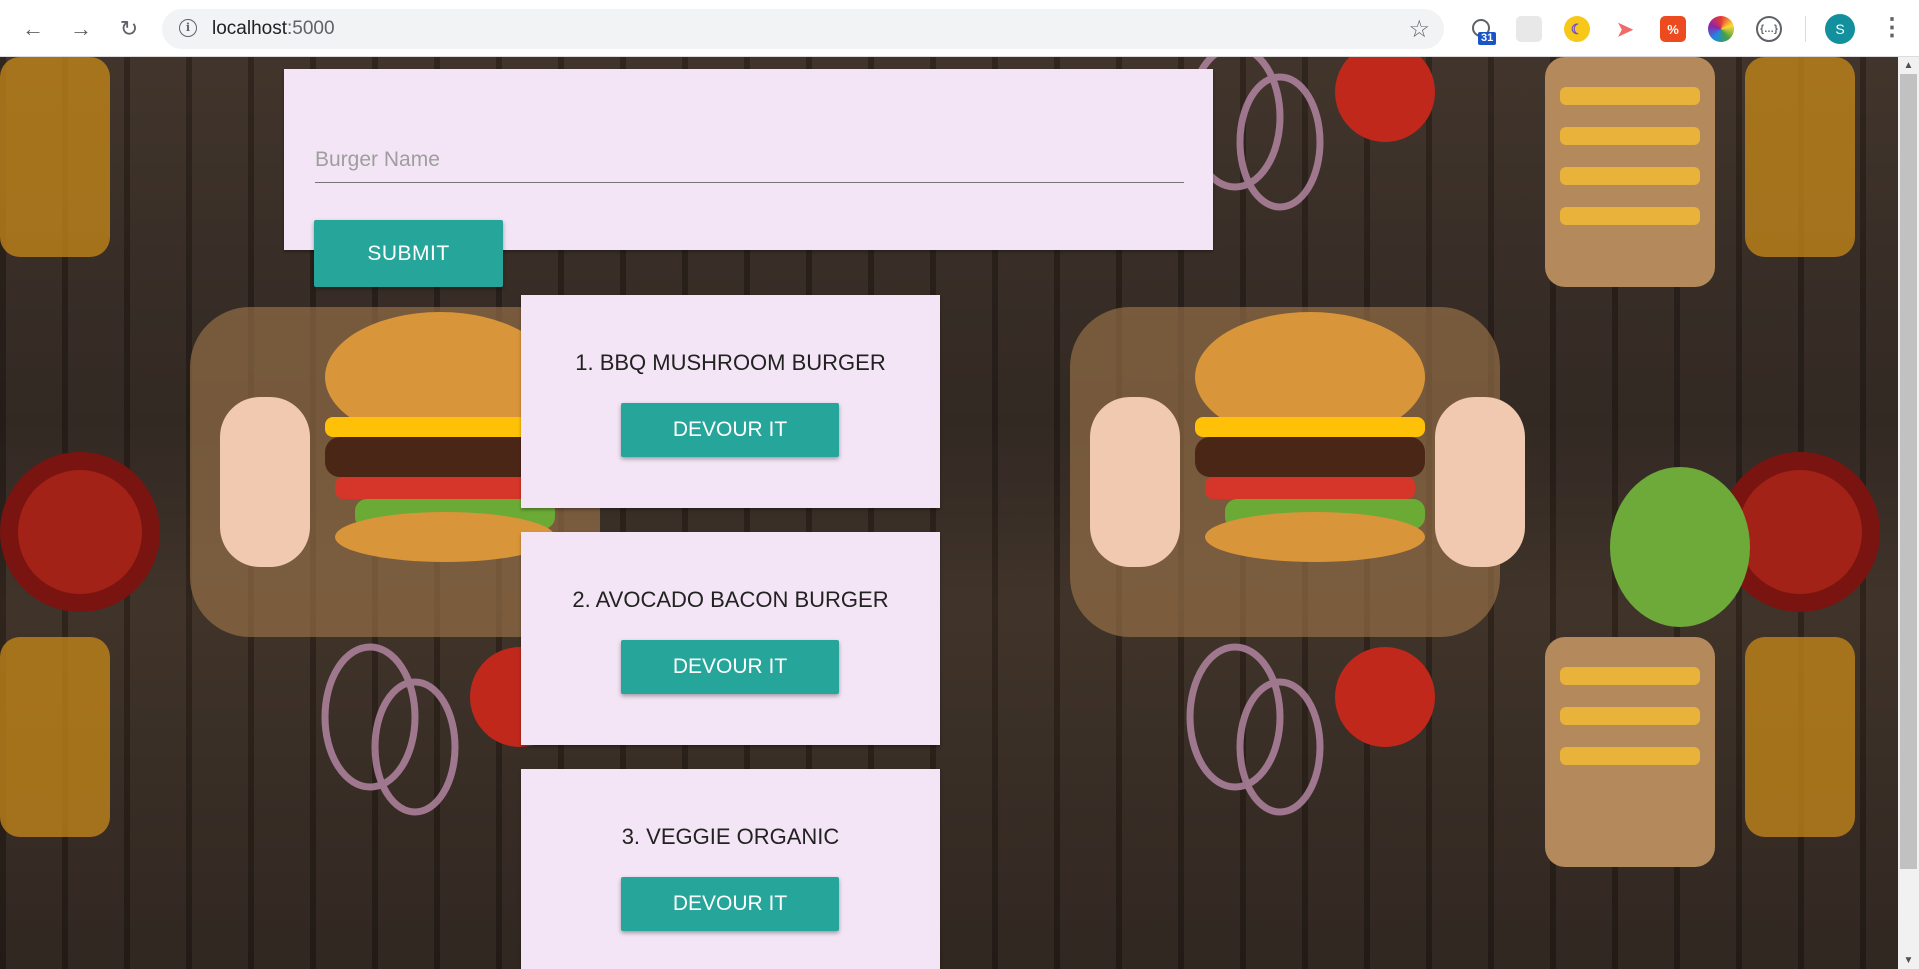  Describe the element at coordinates (1805, 29) in the screenshot. I see `toolbar-divider` at that location.